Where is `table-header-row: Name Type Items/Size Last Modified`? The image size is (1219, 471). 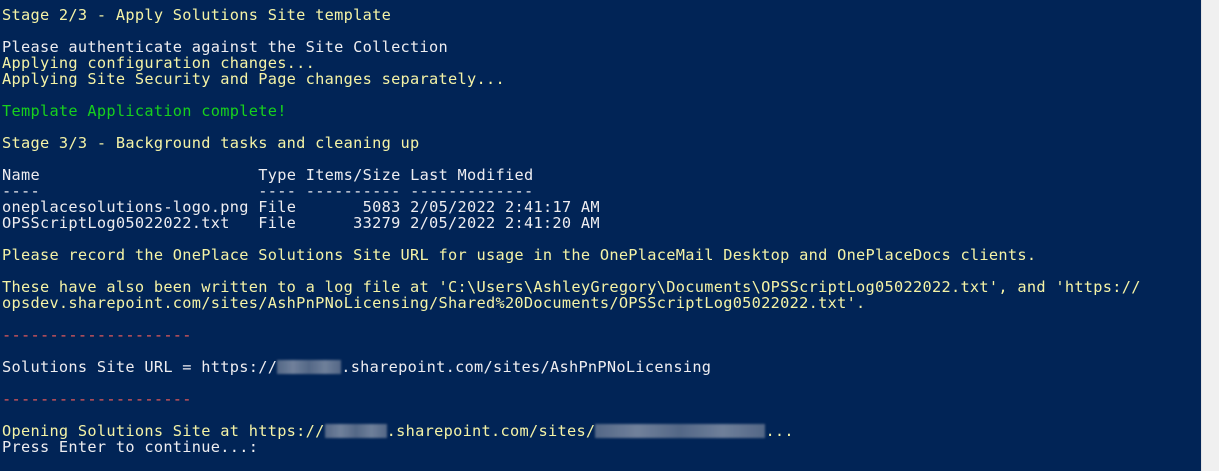
table-header-row: Name Type Items/Size Last Modified is located at coordinates (610, 175).